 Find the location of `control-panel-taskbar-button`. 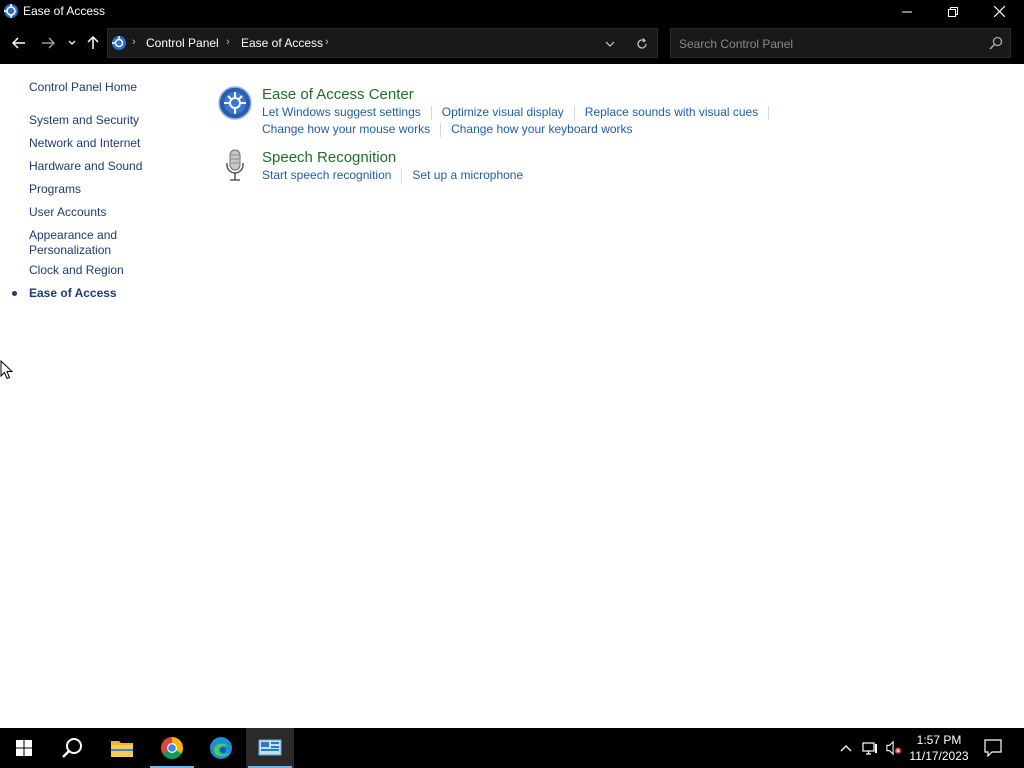

control-panel-taskbar-button is located at coordinates (270, 748).